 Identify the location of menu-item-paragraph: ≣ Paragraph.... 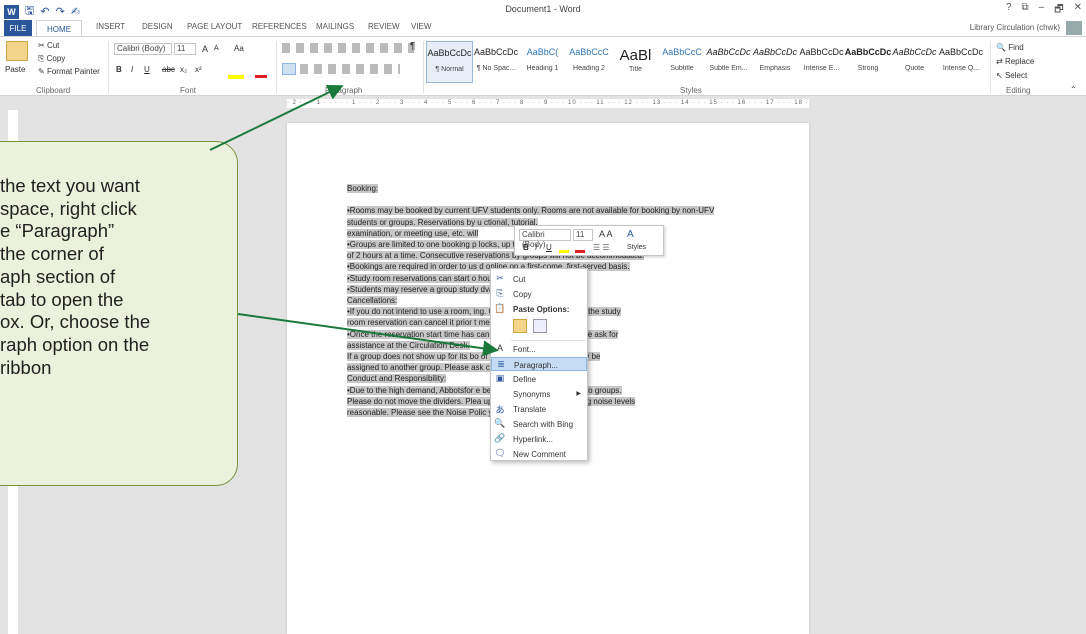
(539, 364).